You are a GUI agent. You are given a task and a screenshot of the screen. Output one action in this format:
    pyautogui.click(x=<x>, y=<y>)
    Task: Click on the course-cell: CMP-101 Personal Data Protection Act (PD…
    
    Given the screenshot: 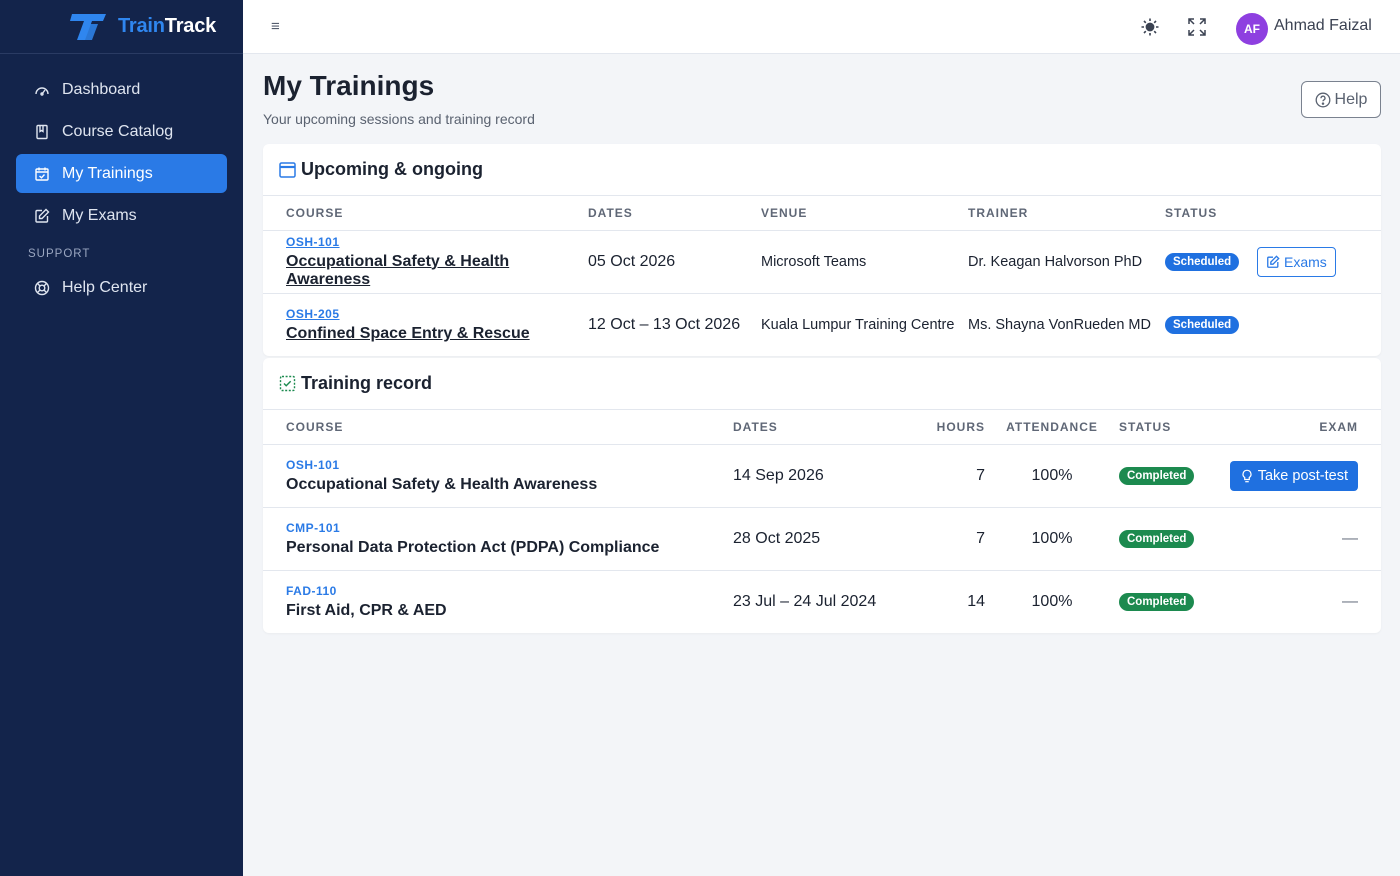 What is the action you would take?
    pyautogui.click(x=498, y=539)
    